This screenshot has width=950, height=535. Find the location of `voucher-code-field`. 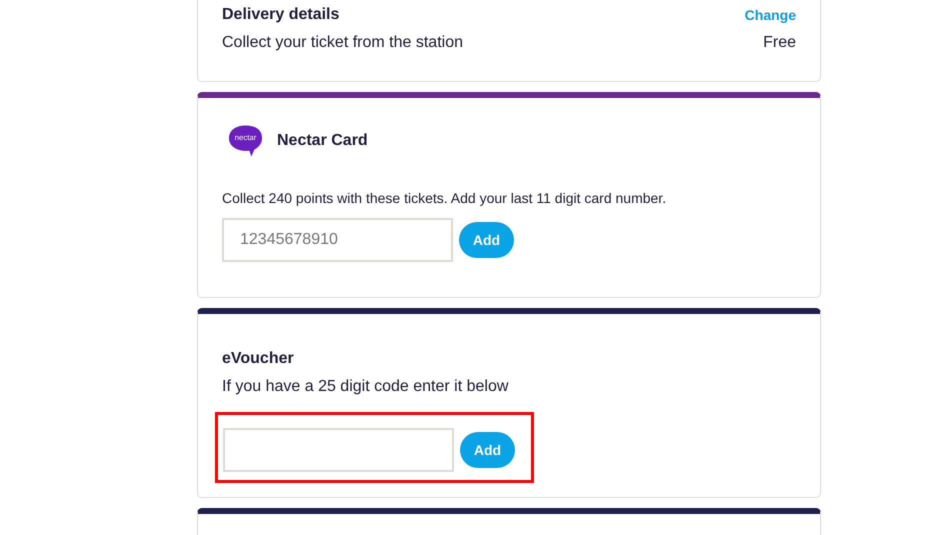

voucher-code-field is located at coordinates (338, 450).